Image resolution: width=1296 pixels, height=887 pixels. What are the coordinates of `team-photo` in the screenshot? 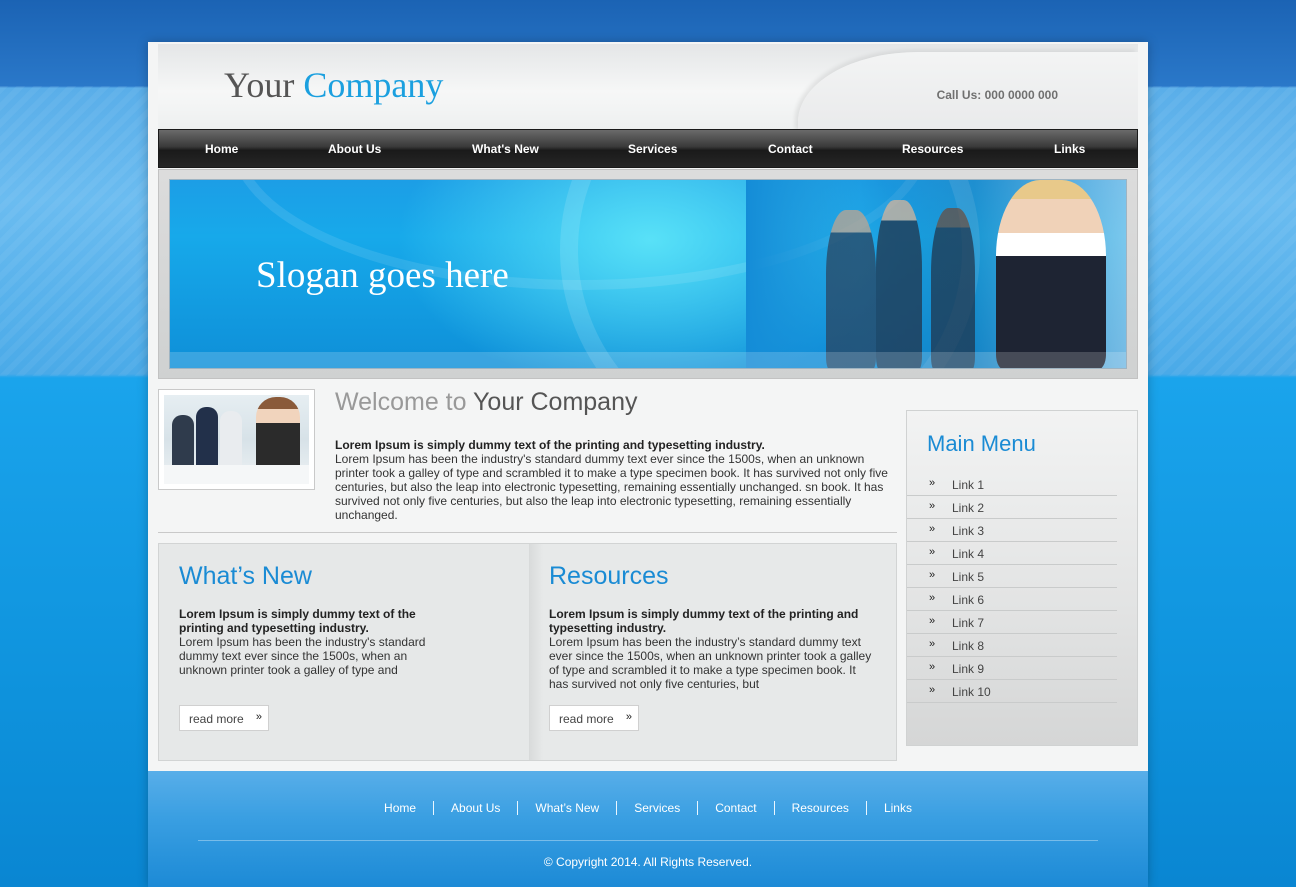 It's located at (236, 439).